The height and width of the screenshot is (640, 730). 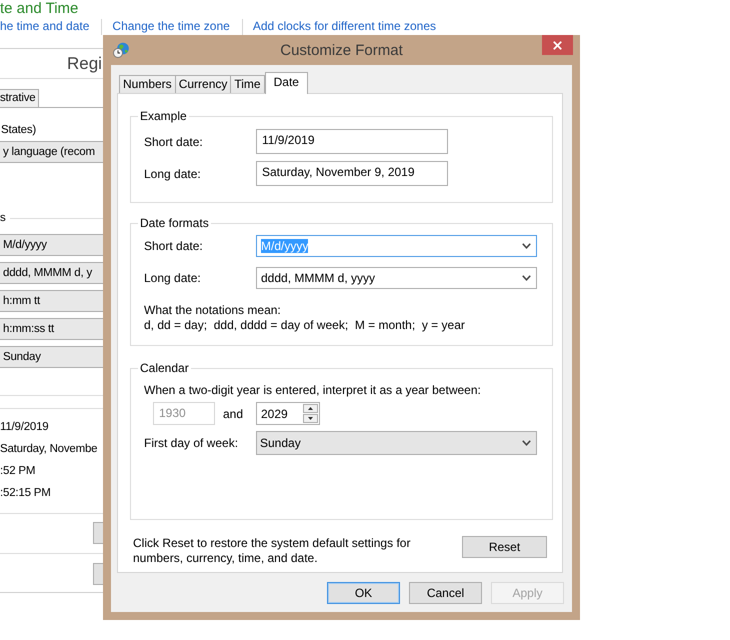 What do you see at coordinates (49, 449) in the screenshot?
I see `example-text: Saturday, Novembe` at bounding box center [49, 449].